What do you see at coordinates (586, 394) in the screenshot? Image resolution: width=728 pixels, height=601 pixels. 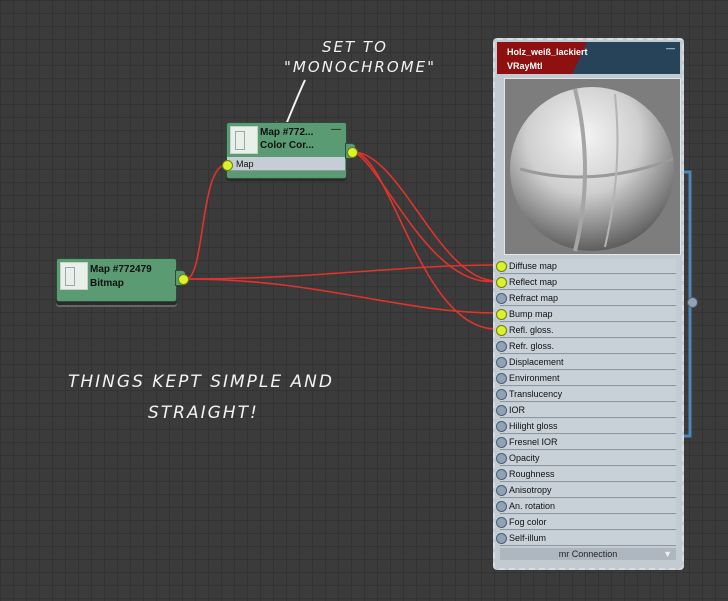 I see `material-slot: Translucency` at bounding box center [586, 394].